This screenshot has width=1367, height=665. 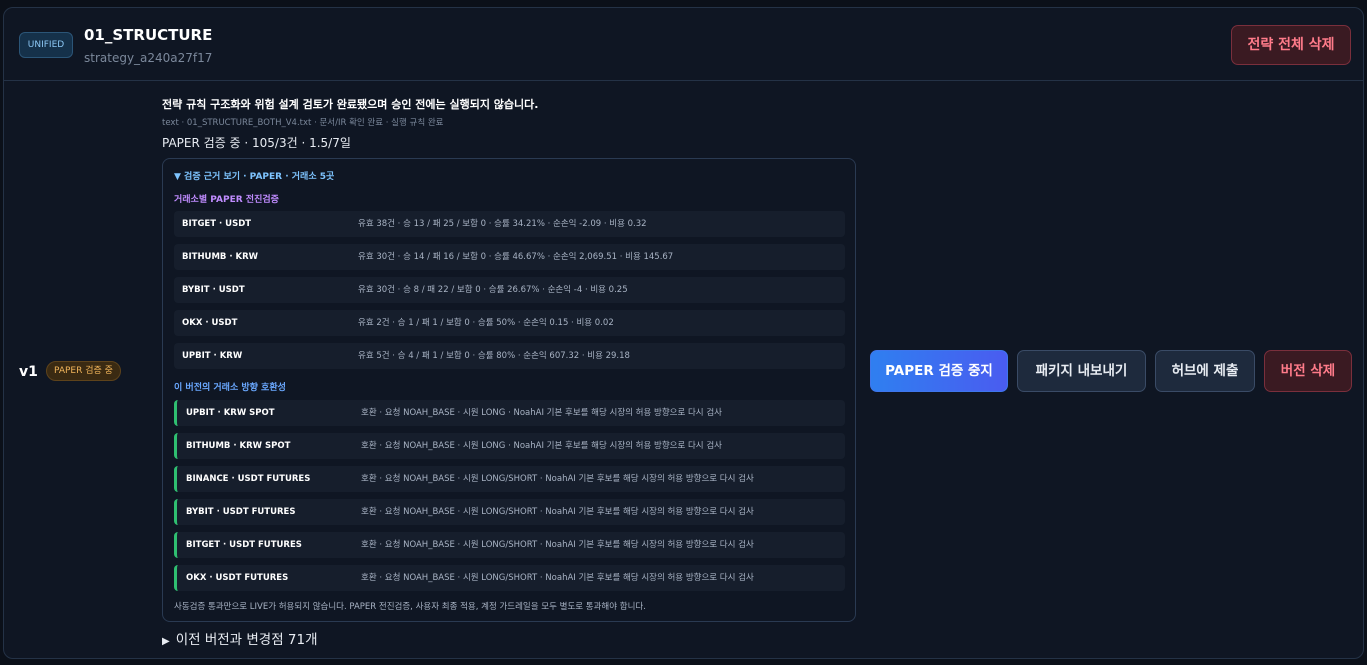 I want to click on row-exchange-name: BITHUMB · KRW SPOT, so click(x=238, y=446).